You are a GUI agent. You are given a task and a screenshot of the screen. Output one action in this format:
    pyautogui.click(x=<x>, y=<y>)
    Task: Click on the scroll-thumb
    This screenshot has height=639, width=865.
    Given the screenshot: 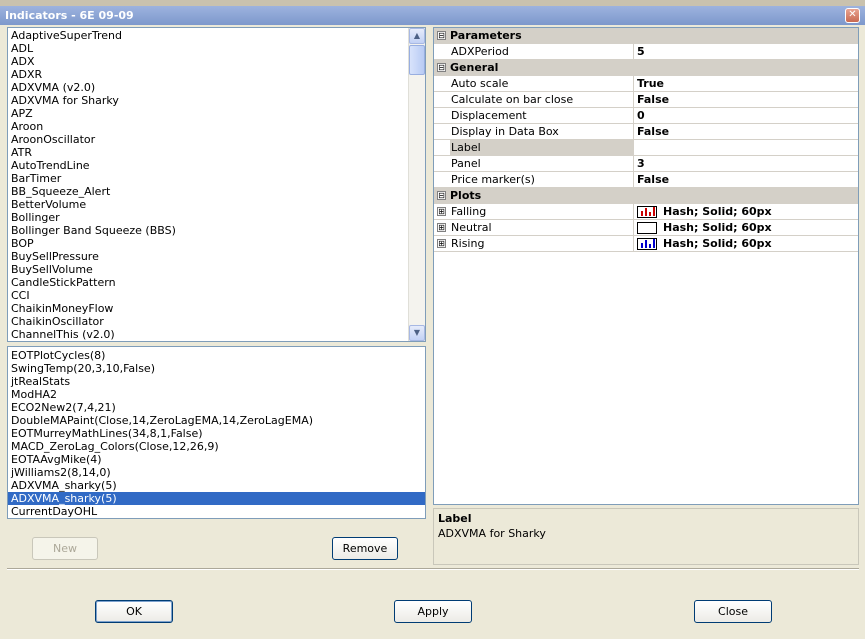 What is the action you would take?
    pyautogui.click(x=417, y=60)
    